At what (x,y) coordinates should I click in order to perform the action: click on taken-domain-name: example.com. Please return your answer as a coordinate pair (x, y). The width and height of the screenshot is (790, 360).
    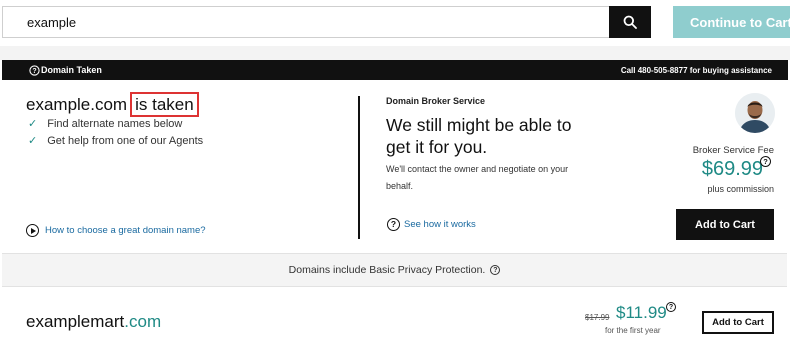
    Looking at the image, I should click on (77, 104).